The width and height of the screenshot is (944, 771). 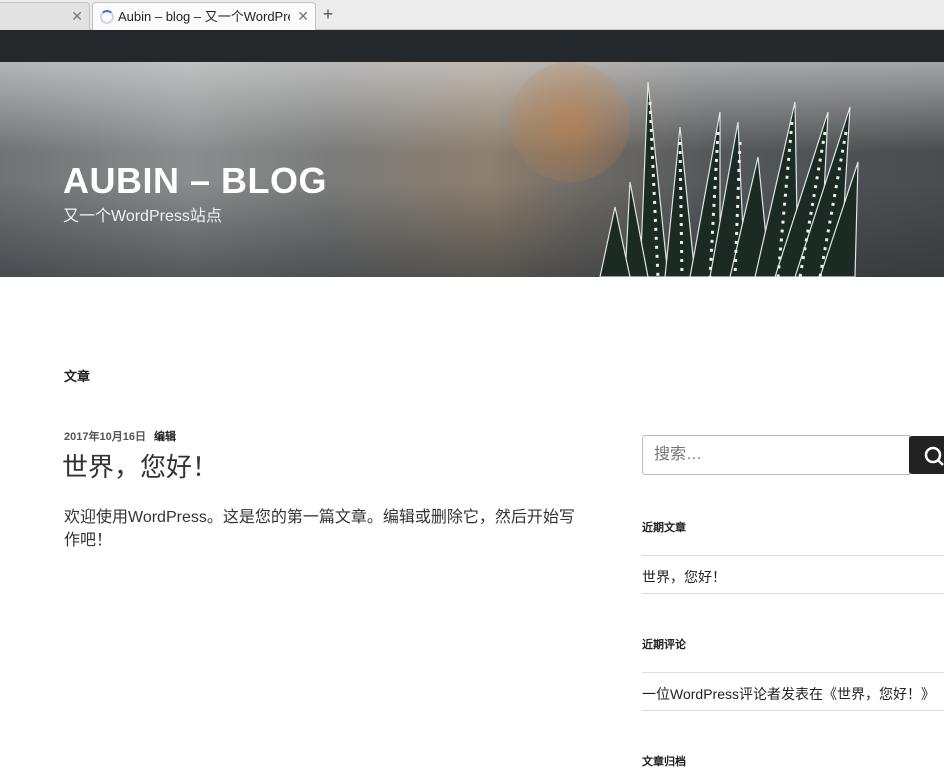 I want to click on browser-tab-active: Aubin – blog – 又一个WordPress站点 ✕, so click(x=204, y=16).